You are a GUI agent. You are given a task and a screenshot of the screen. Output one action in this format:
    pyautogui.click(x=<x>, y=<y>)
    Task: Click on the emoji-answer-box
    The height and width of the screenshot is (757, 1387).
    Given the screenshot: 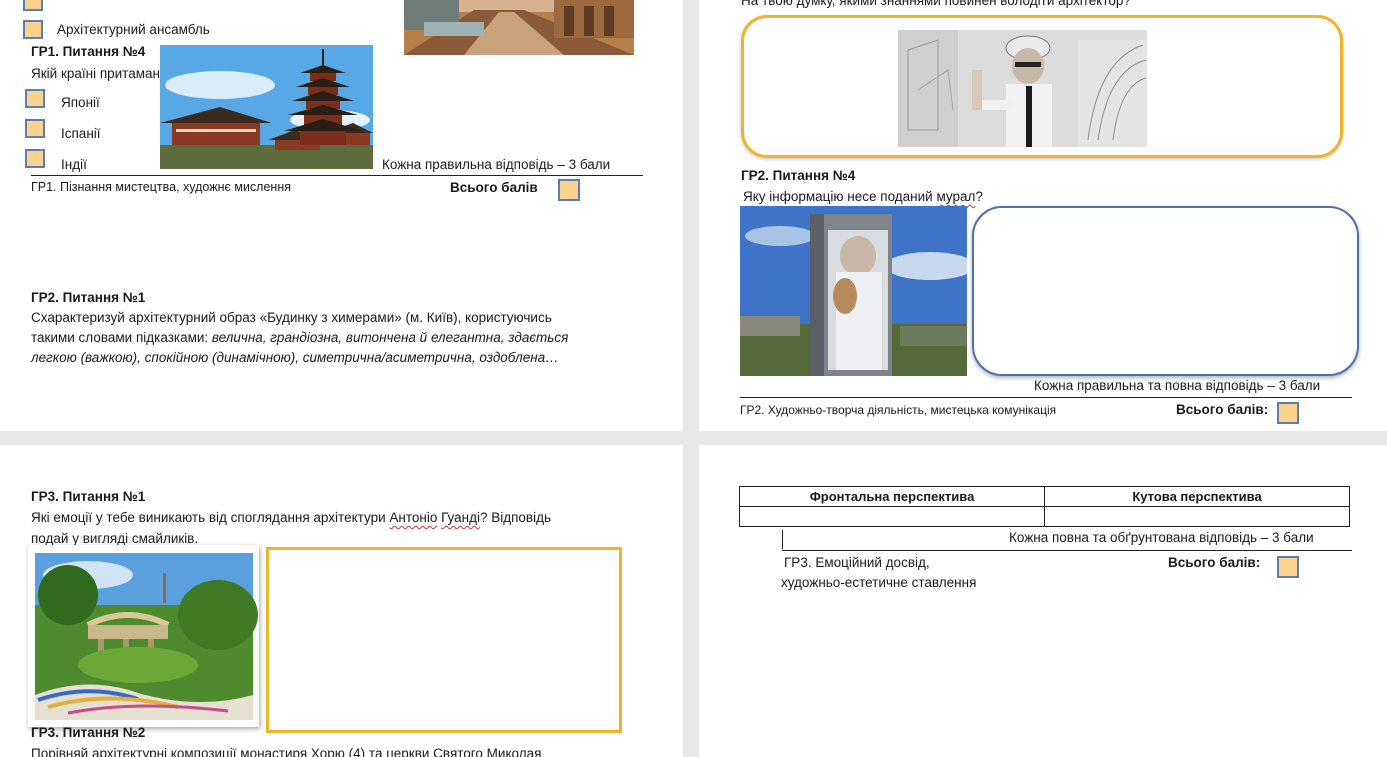 What is the action you would take?
    pyautogui.click(x=444, y=640)
    